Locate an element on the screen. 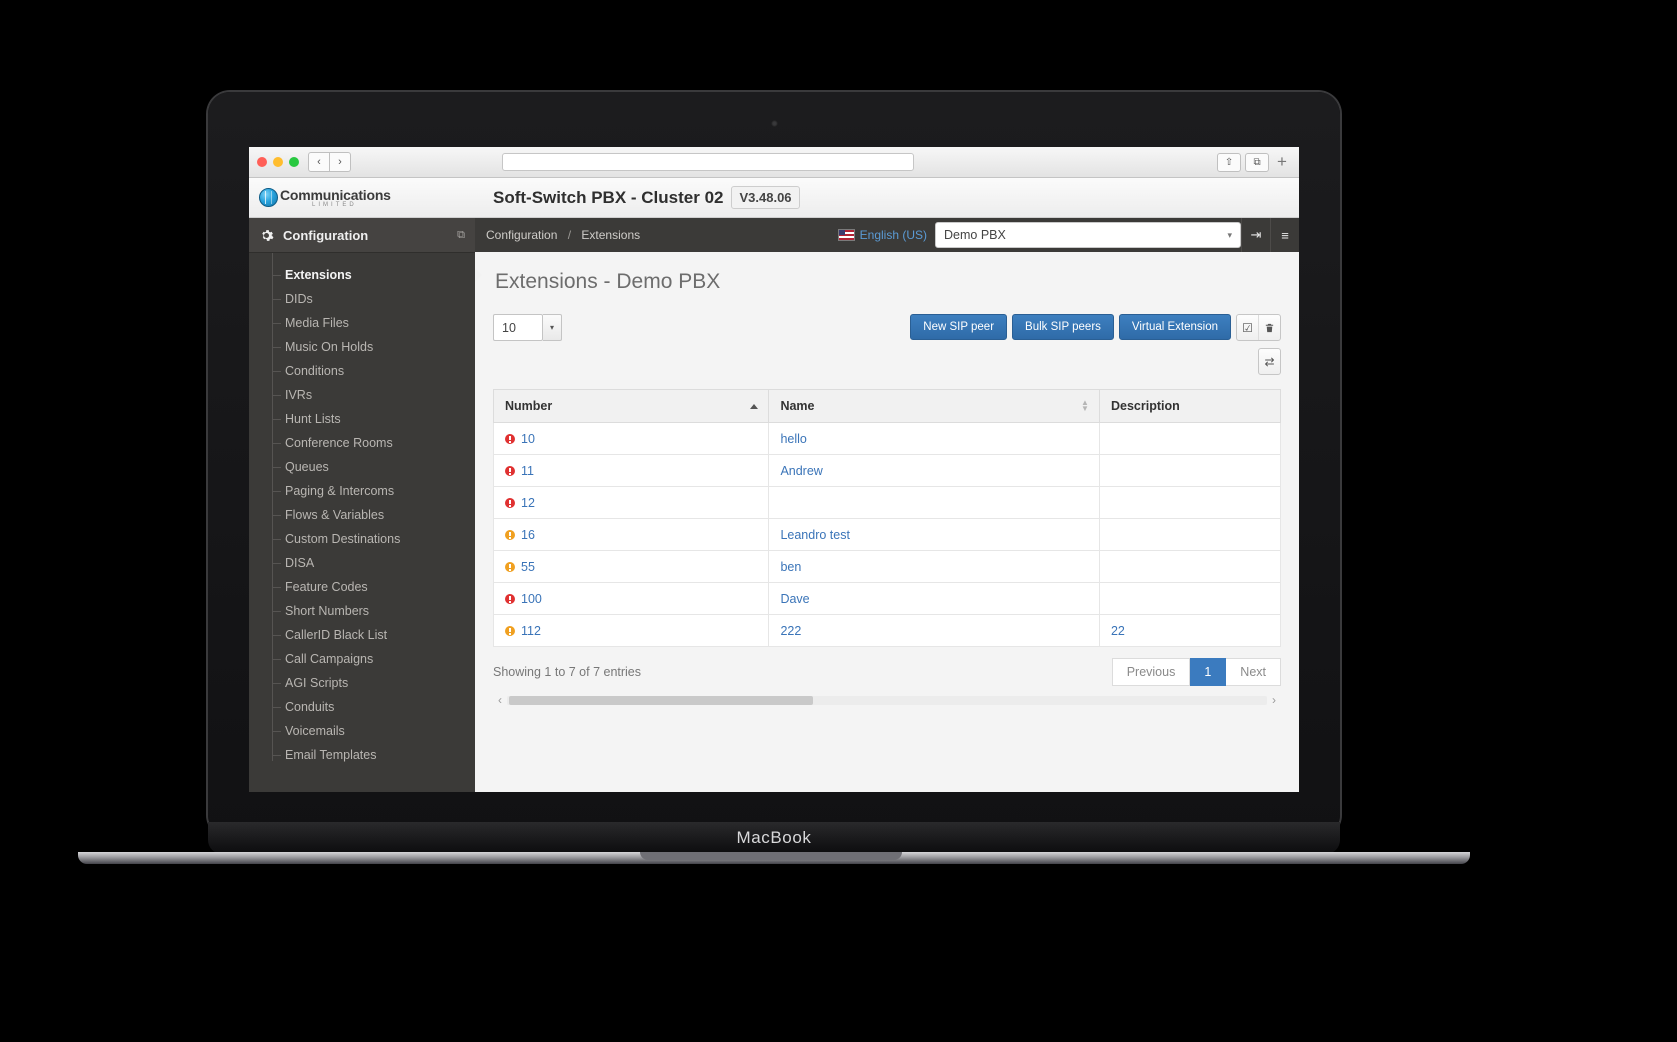 This screenshot has height=1042, width=1677. sidebar-item-label: Music On Holds is located at coordinates (329, 347).